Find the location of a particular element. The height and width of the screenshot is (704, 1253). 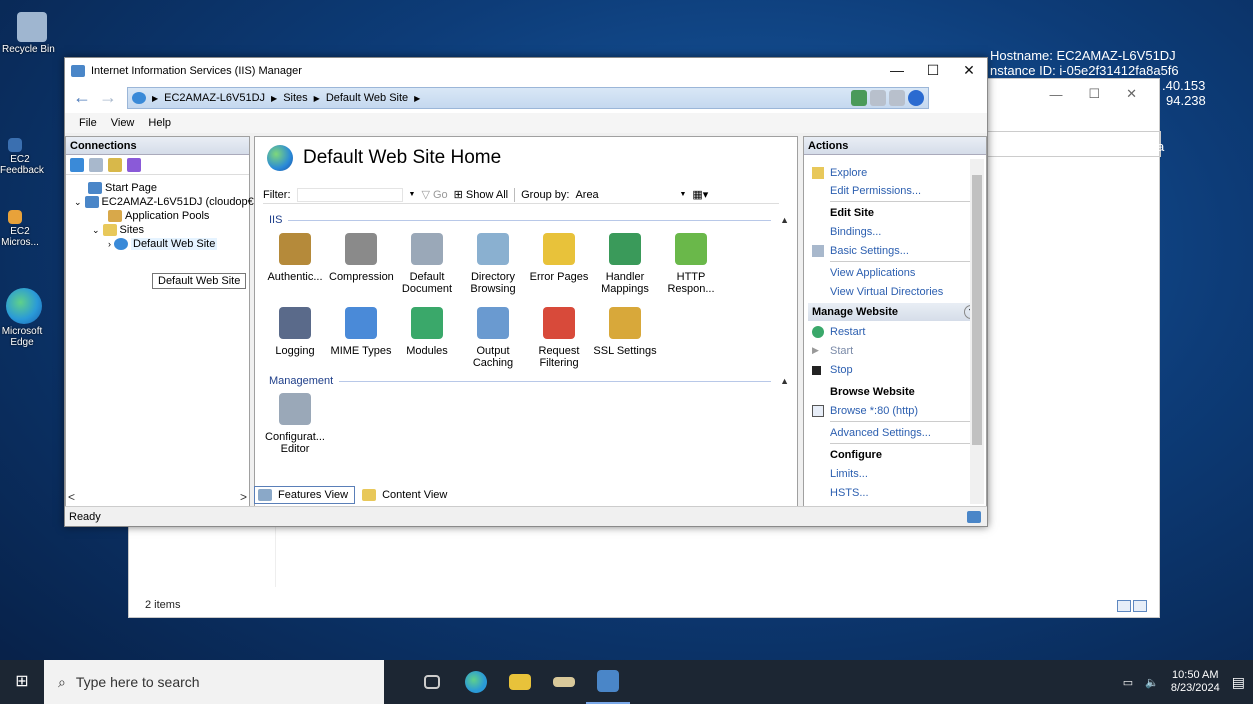

actions-vertical-scrollbar is located at coordinates (977, 331).